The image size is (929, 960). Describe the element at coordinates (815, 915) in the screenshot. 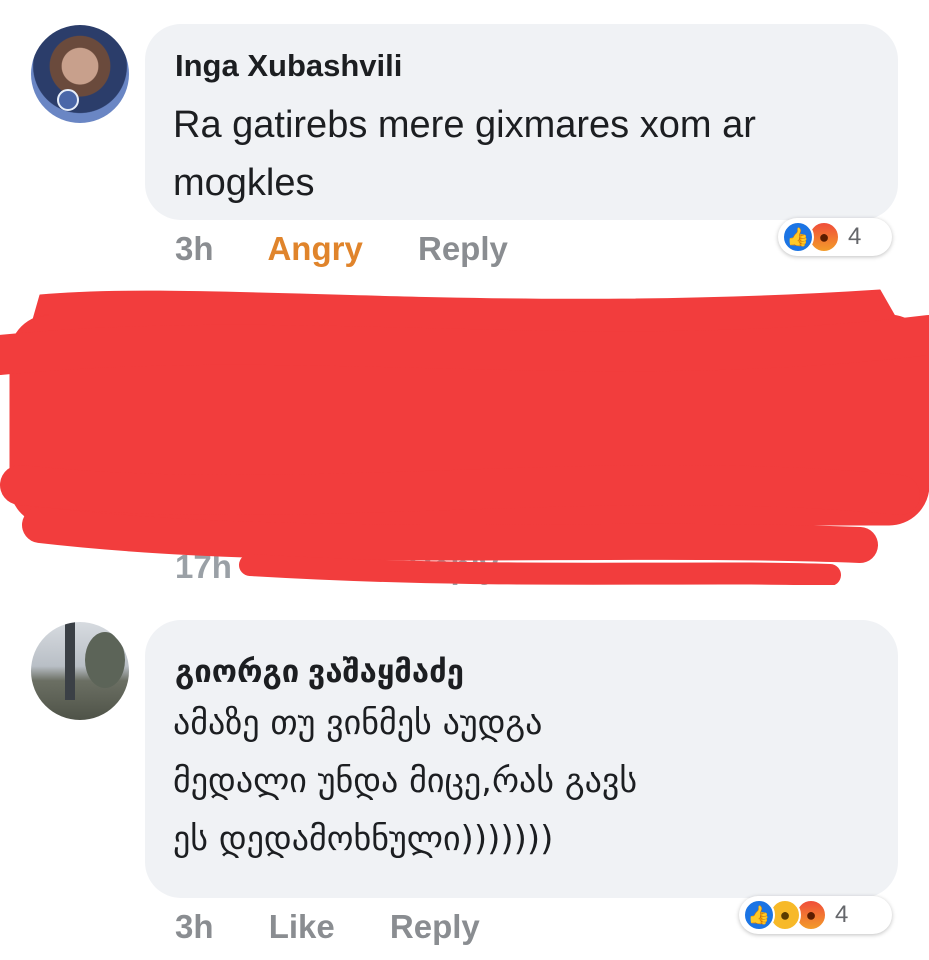

I see `reaction-summary: 👍 ● ● 4` at that location.